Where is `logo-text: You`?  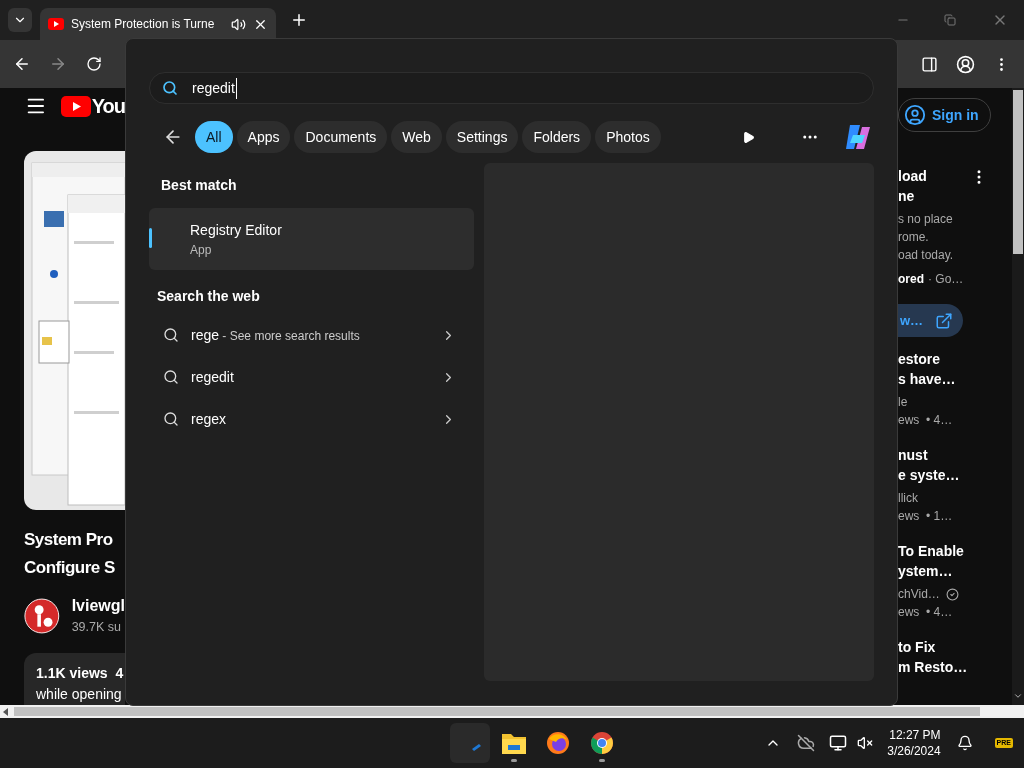 logo-text: You is located at coordinates (108, 107).